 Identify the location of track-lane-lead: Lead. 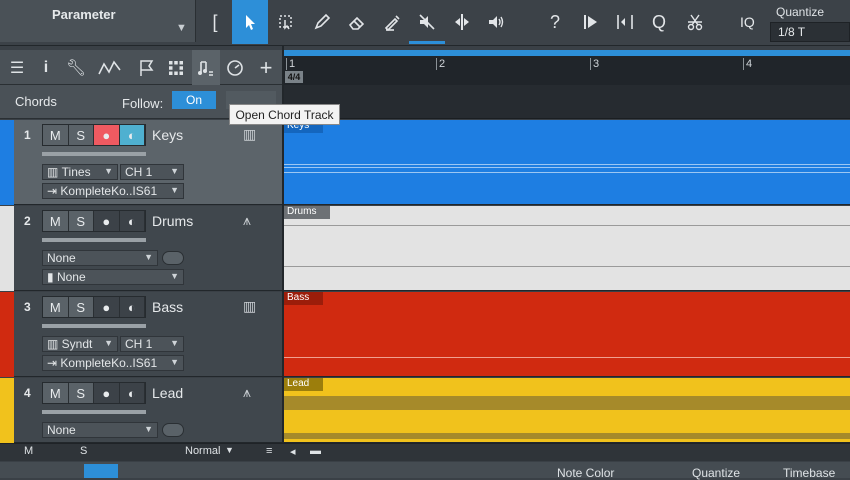
(567, 410).